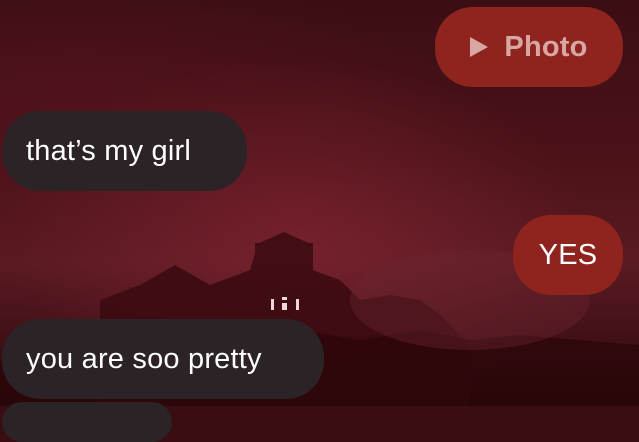 This screenshot has width=639, height=442. I want to click on photo-label: Photo, so click(546, 46).